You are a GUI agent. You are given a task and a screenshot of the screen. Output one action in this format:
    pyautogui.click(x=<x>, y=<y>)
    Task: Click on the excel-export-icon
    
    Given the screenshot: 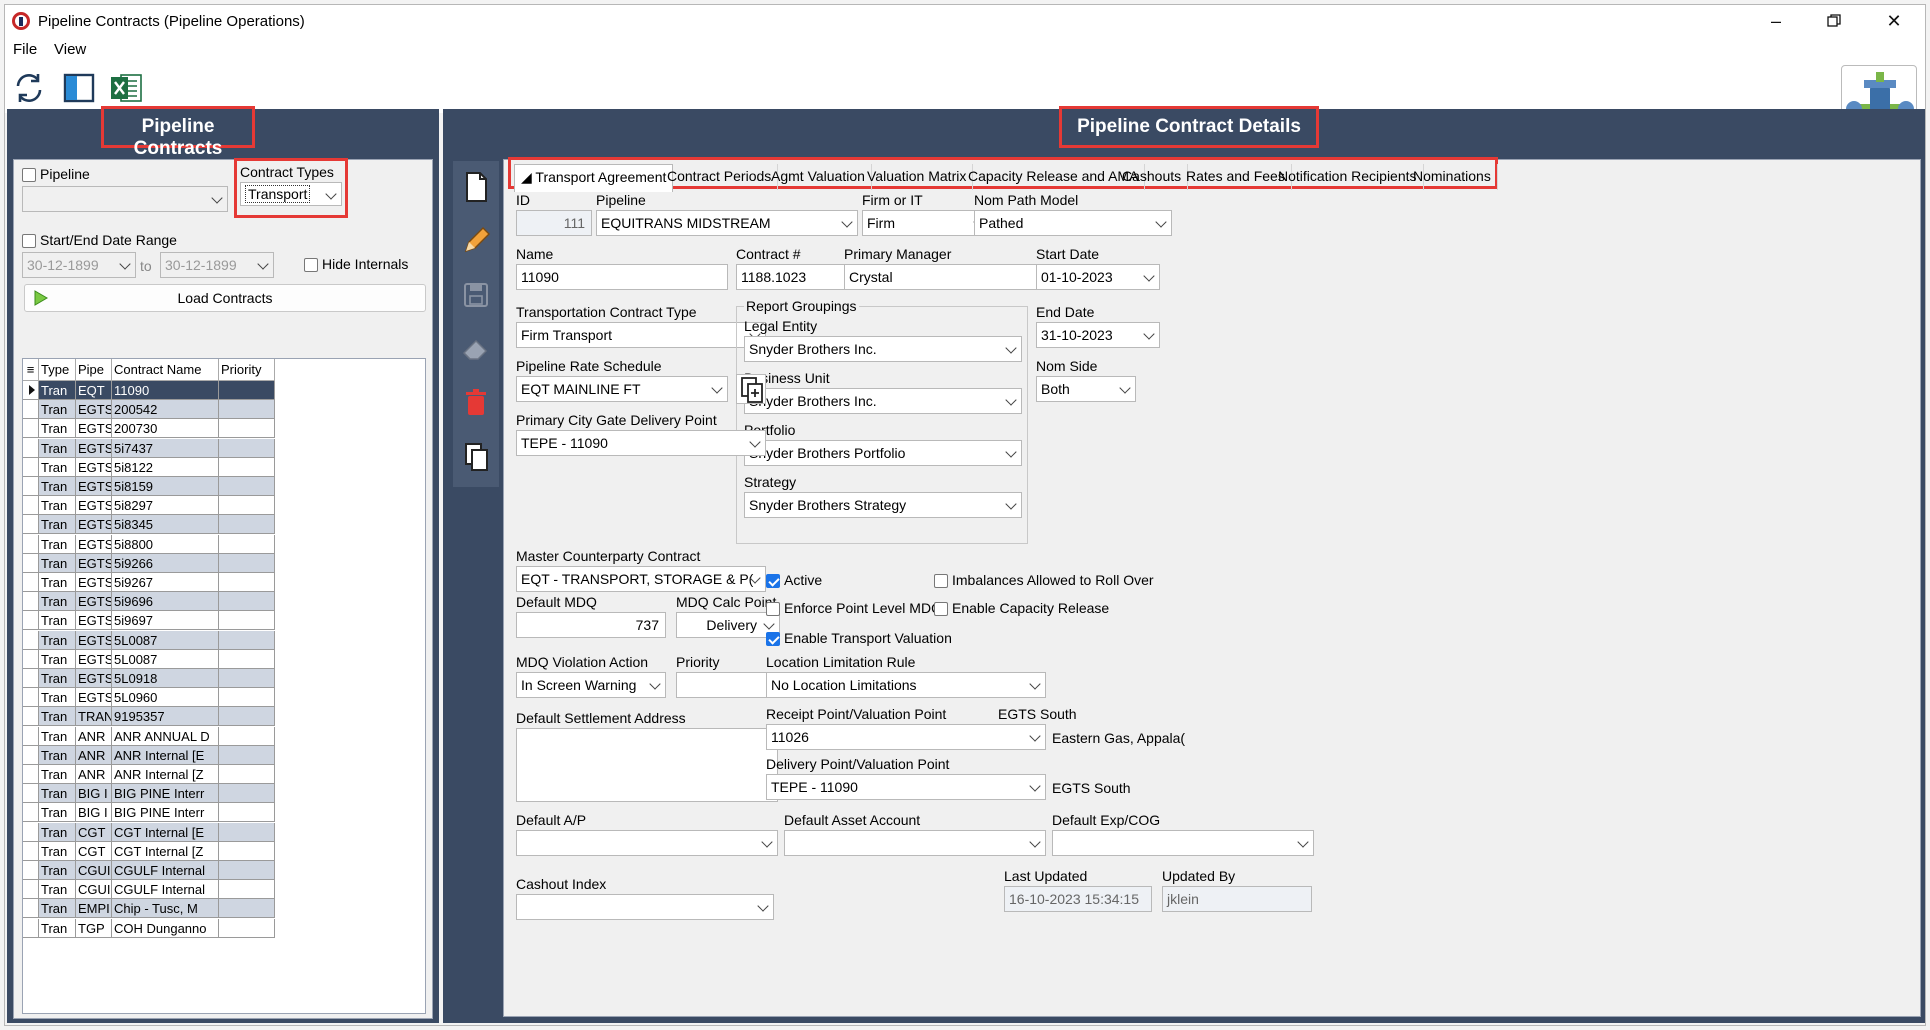 What is the action you would take?
    pyautogui.click(x=127, y=88)
    